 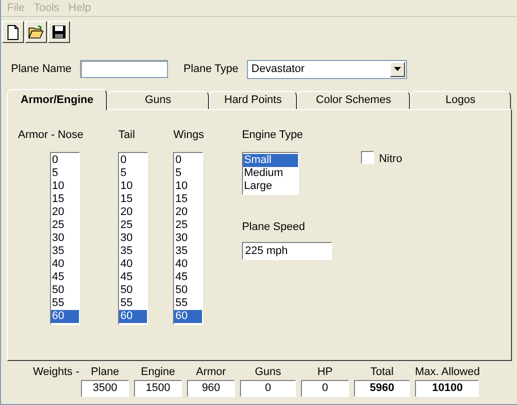 What do you see at coordinates (460, 100) in the screenshot?
I see `tab: Logos` at bounding box center [460, 100].